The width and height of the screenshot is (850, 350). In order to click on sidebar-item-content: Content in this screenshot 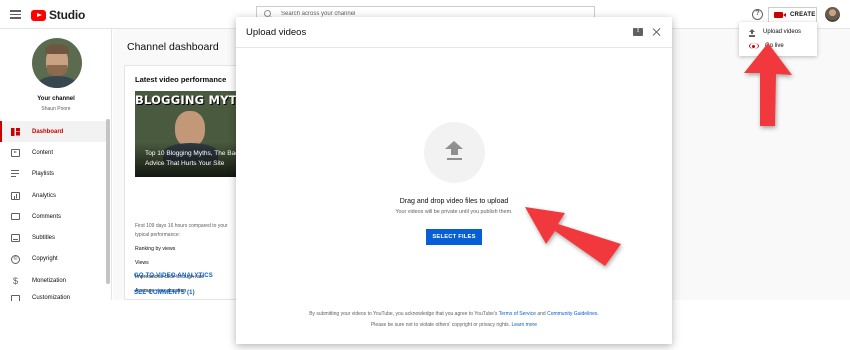, I will do `click(53, 152)`.